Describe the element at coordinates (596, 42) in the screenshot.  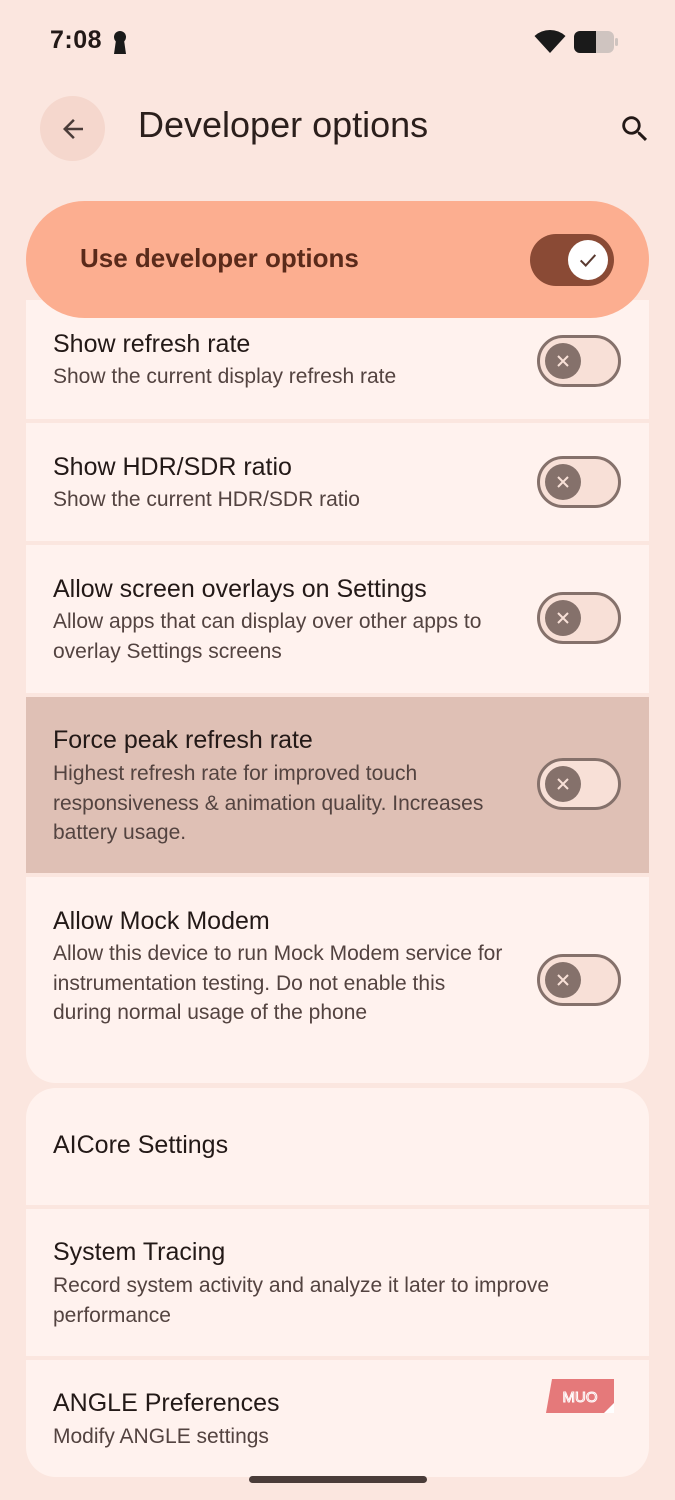
I see `battery-icon` at that location.